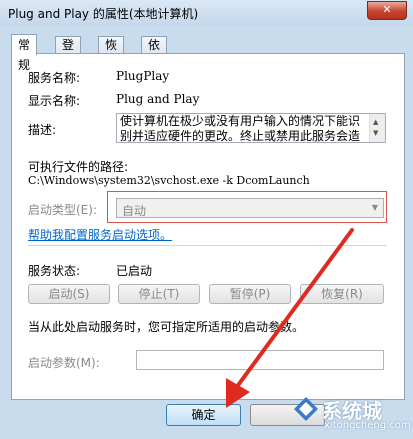 The image size is (413, 439). I want to click on title-bar: Plug and Play 的属性(本地计算机) ✕, so click(206, 13).